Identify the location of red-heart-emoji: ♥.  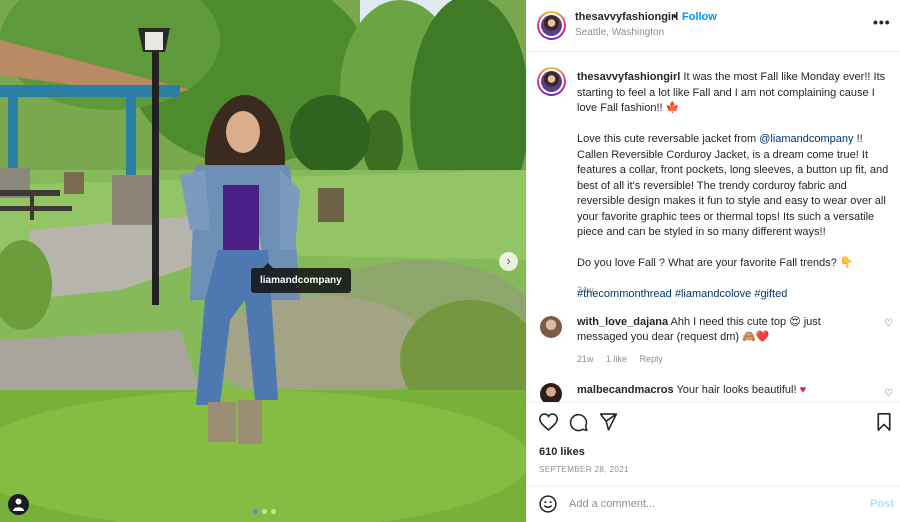
(803, 390).